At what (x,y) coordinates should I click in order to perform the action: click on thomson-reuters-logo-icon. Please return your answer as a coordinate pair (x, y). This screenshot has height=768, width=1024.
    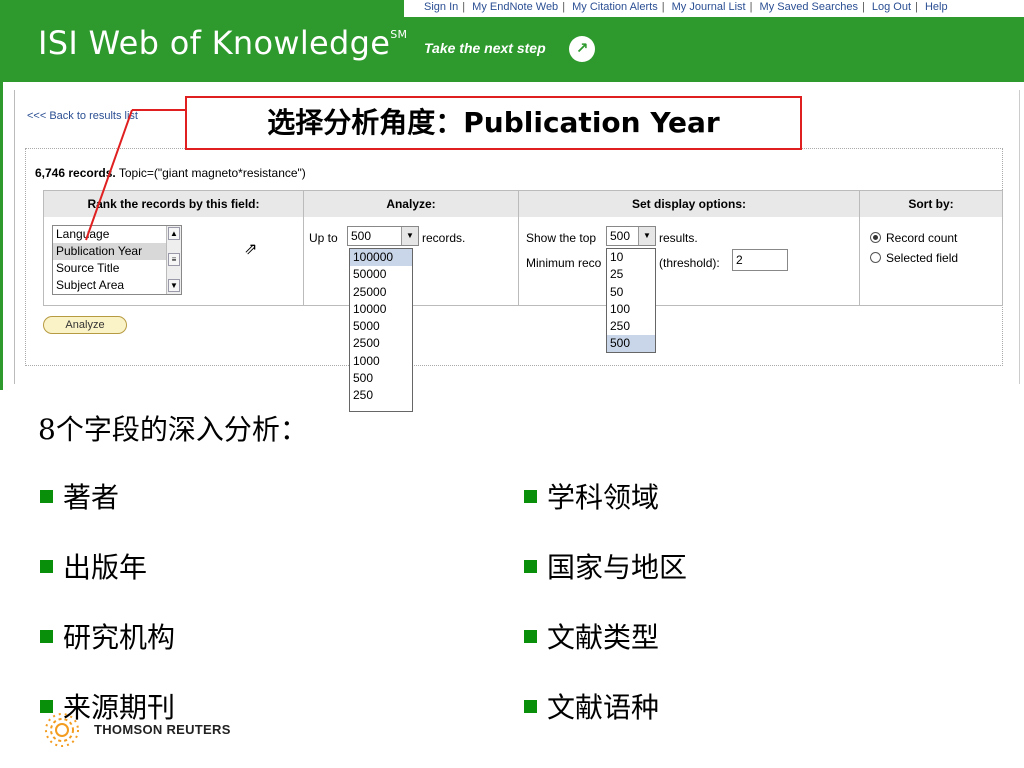
    Looking at the image, I should click on (62, 730).